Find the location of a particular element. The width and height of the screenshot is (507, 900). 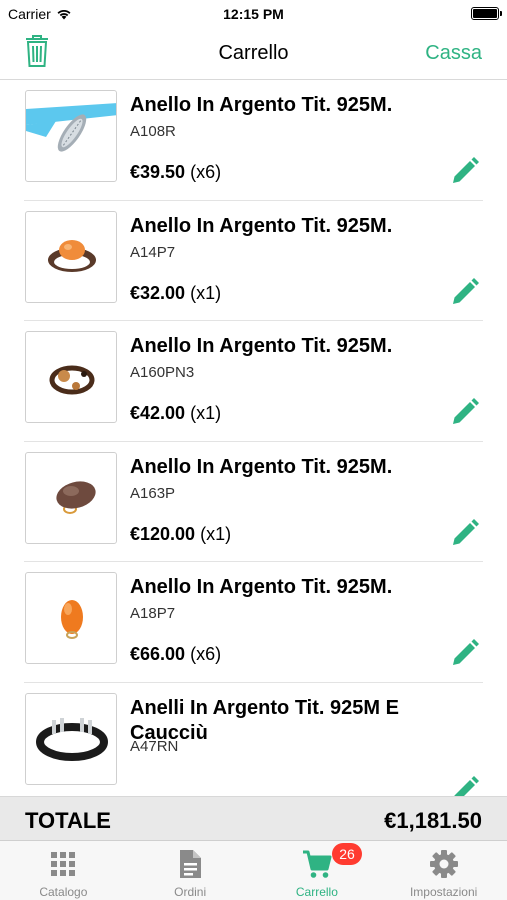

item-price-line: €66.00 (x6) is located at coordinates (175, 654).